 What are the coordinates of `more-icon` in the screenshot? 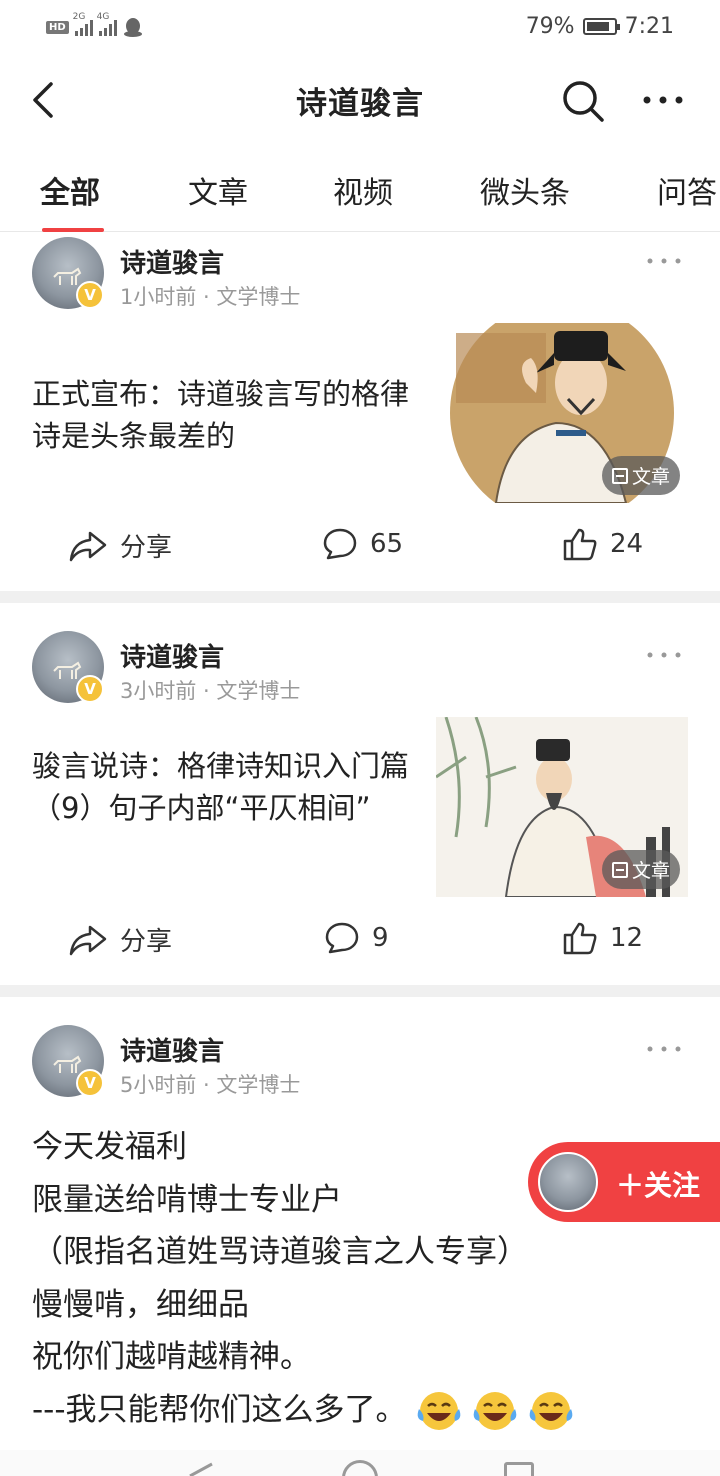 It's located at (663, 100).